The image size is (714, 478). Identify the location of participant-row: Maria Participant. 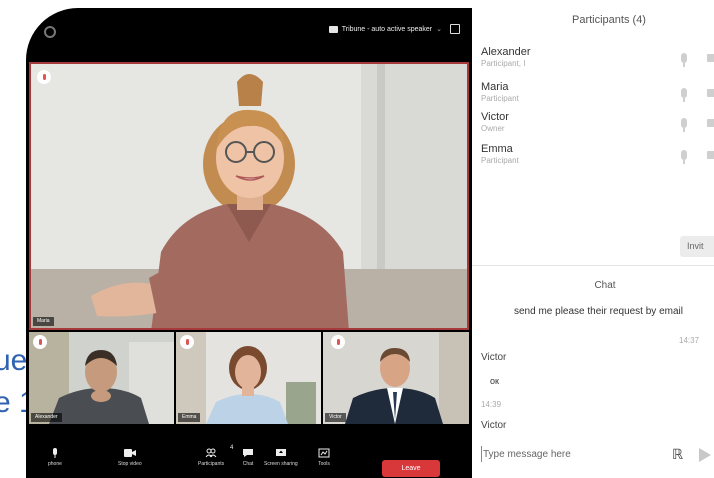
(597, 97).